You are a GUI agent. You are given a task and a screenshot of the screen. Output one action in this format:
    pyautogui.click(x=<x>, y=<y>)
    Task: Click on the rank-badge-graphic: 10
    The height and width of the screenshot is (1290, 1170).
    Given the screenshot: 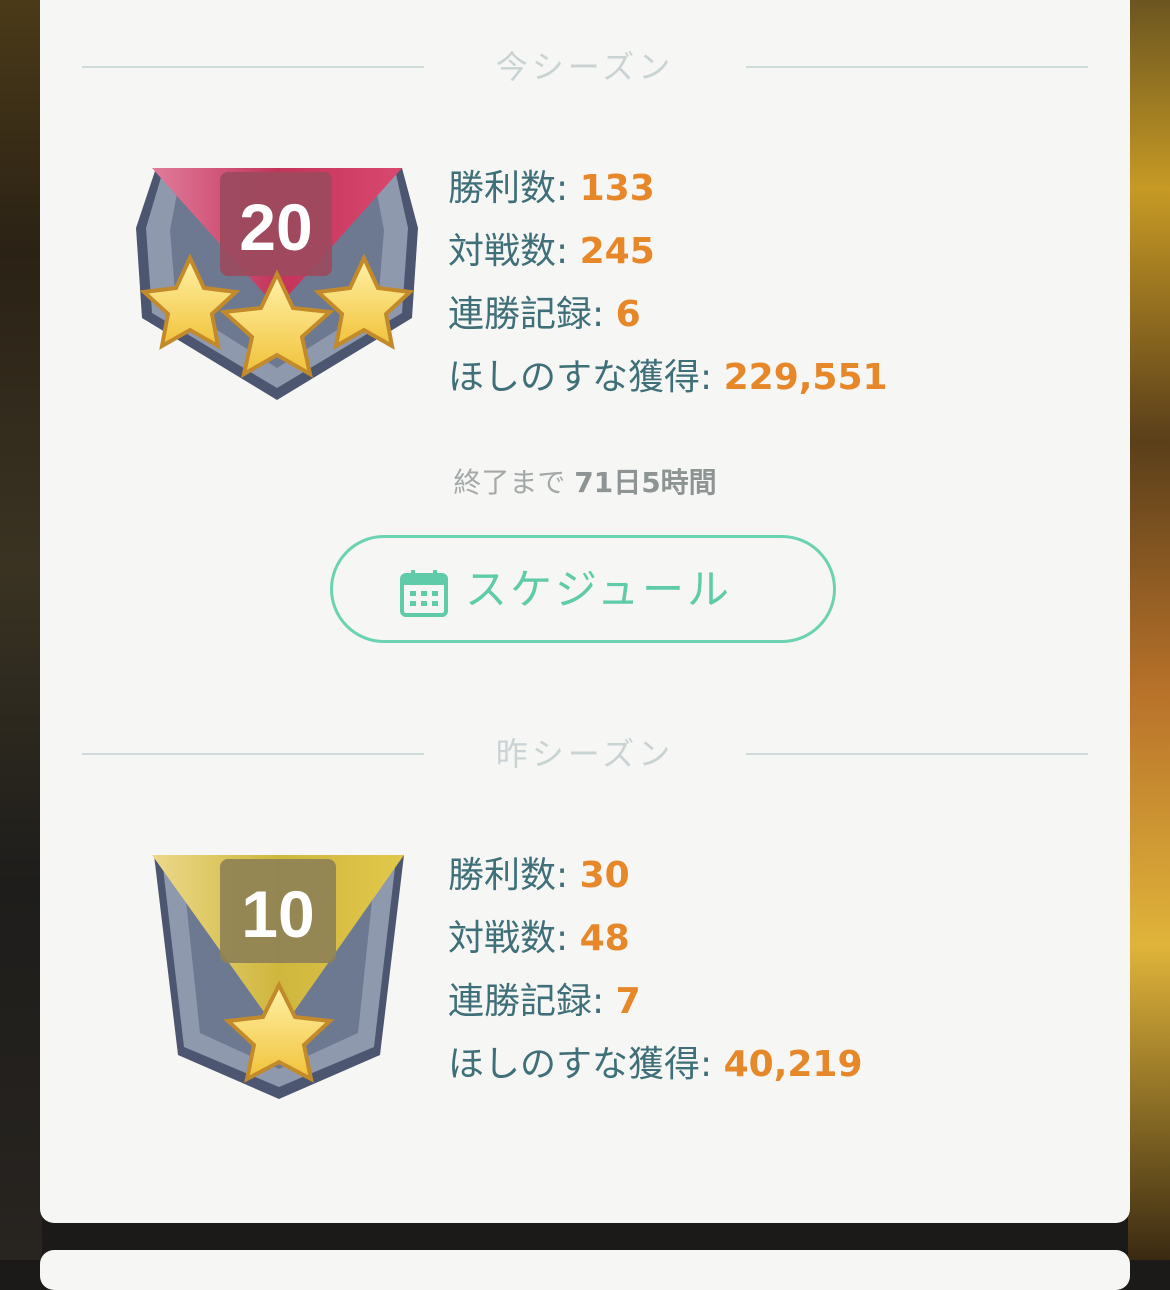 What is the action you would take?
    pyautogui.click(x=278, y=977)
    